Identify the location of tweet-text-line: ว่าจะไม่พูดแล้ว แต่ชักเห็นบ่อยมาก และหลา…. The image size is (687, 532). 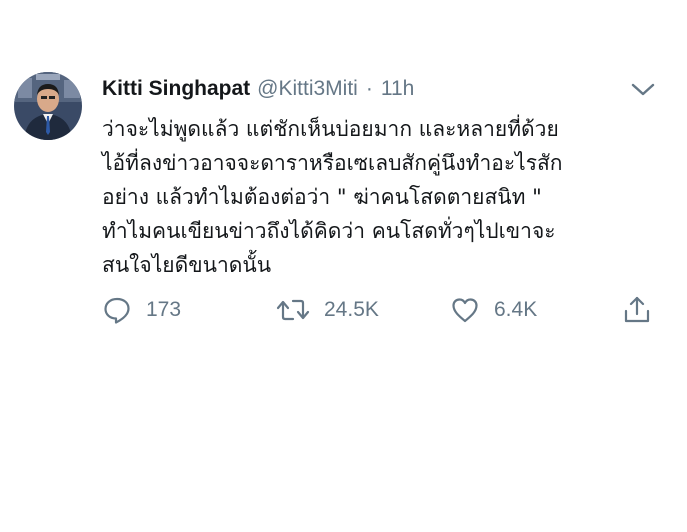
(330, 129).